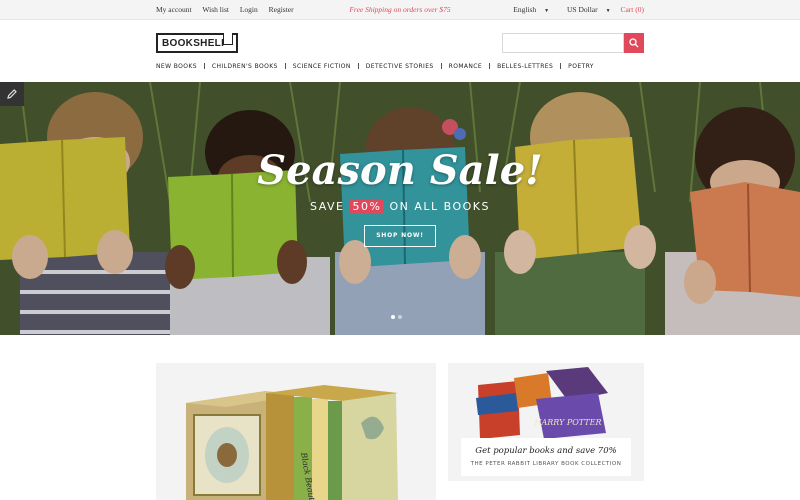 The image size is (800, 500). What do you see at coordinates (400, 236) in the screenshot?
I see `shop-now-button: SHOP NOW!` at bounding box center [400, 236].